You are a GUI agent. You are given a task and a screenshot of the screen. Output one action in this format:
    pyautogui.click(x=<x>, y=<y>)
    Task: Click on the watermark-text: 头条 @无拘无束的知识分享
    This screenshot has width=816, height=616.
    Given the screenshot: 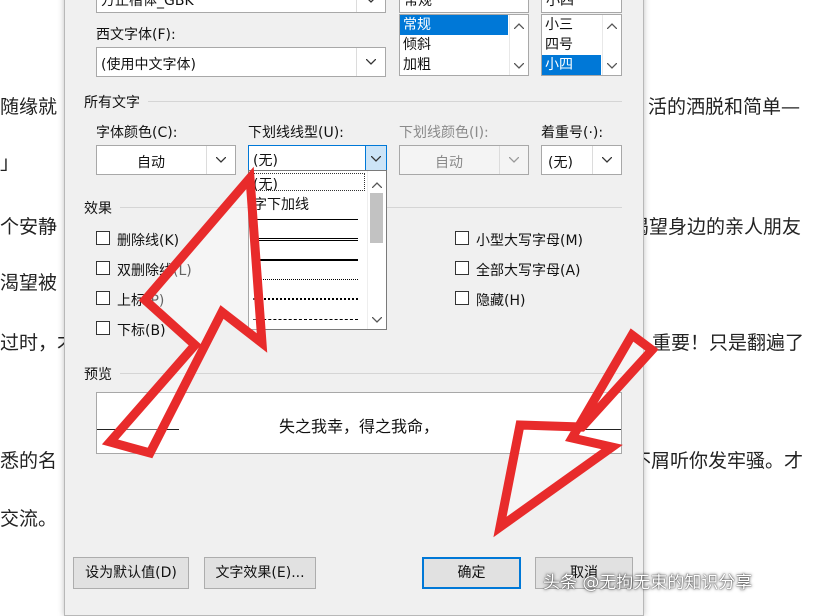 What is the action you would take?
    pyautogui.click(x=648, y=583)
    